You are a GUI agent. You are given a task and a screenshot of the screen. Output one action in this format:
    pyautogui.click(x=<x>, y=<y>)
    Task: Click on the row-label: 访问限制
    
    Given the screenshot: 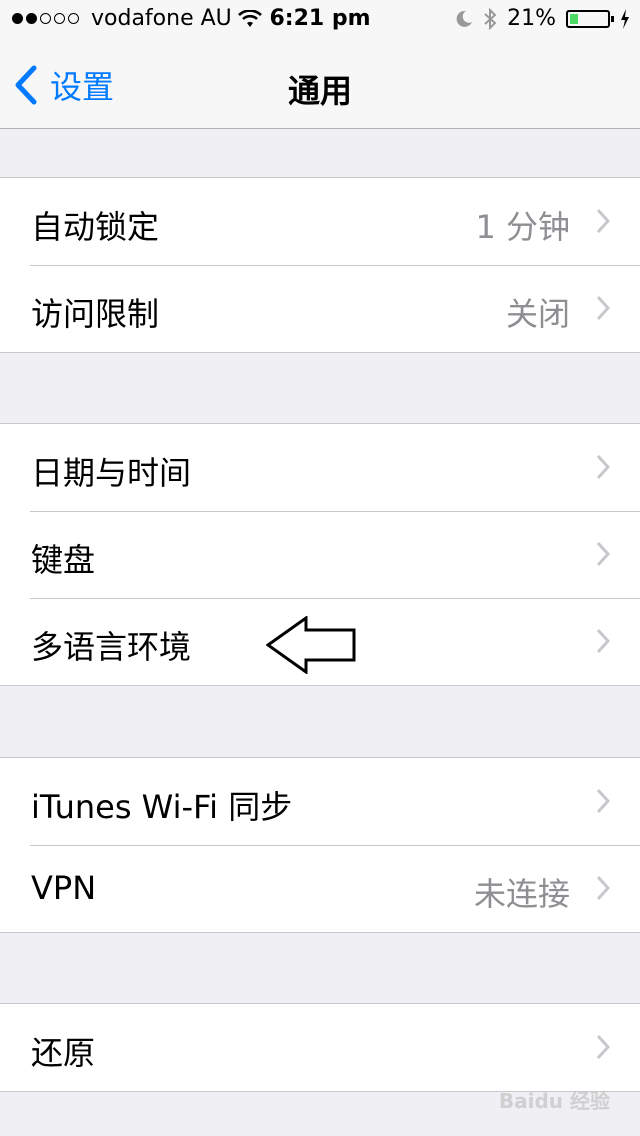 What is the action you would take?
    pyautogui.click(x=95, y=314)
    